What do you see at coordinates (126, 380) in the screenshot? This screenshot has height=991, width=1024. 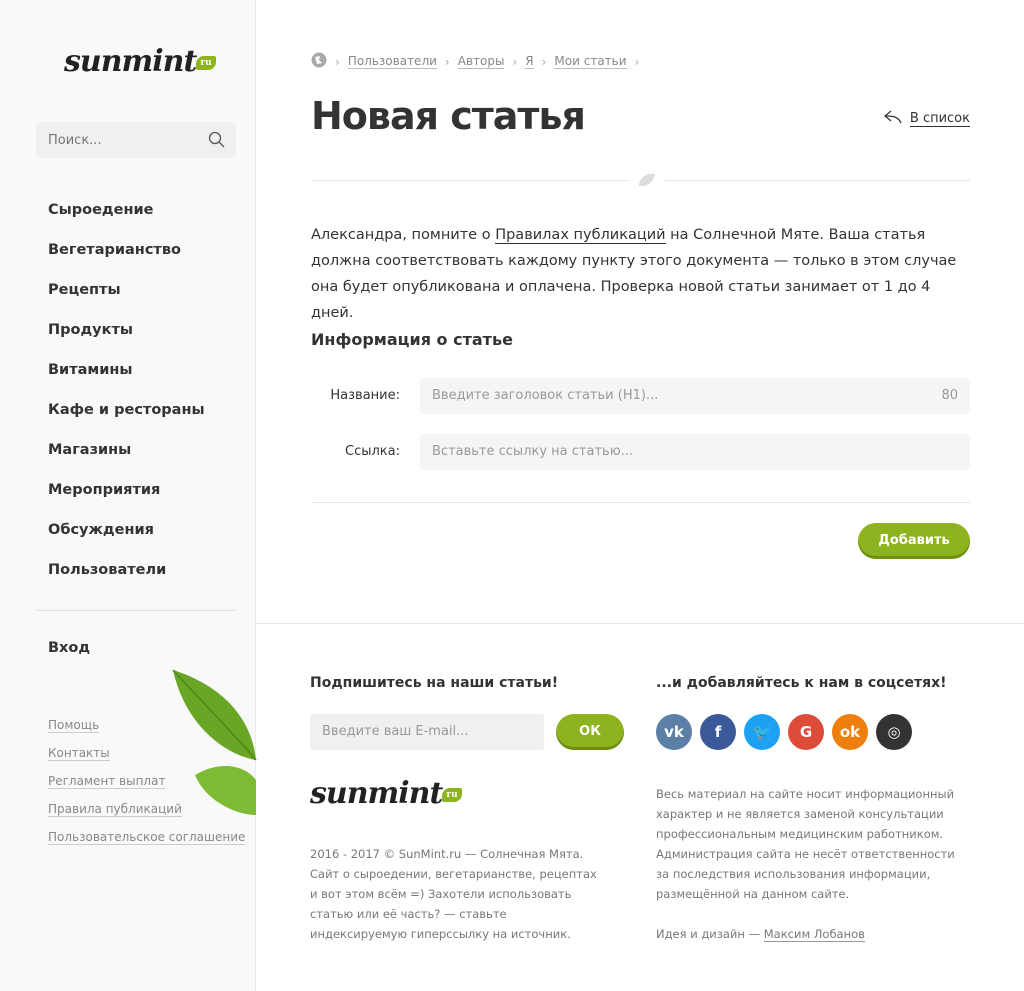 I see `nav-item: Витамины` at bounding box center [126, 380].